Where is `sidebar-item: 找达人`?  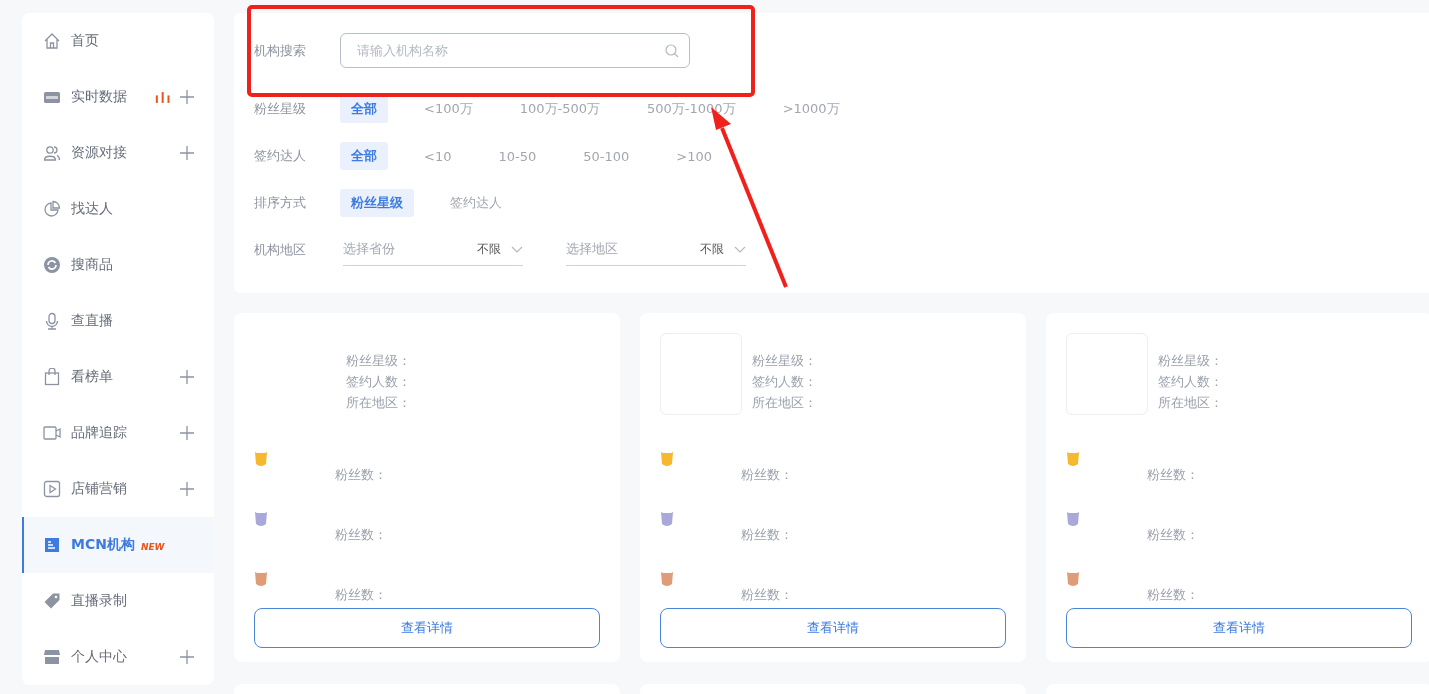 sidebar-item: 找达人 is located at coordinates (118, 209).